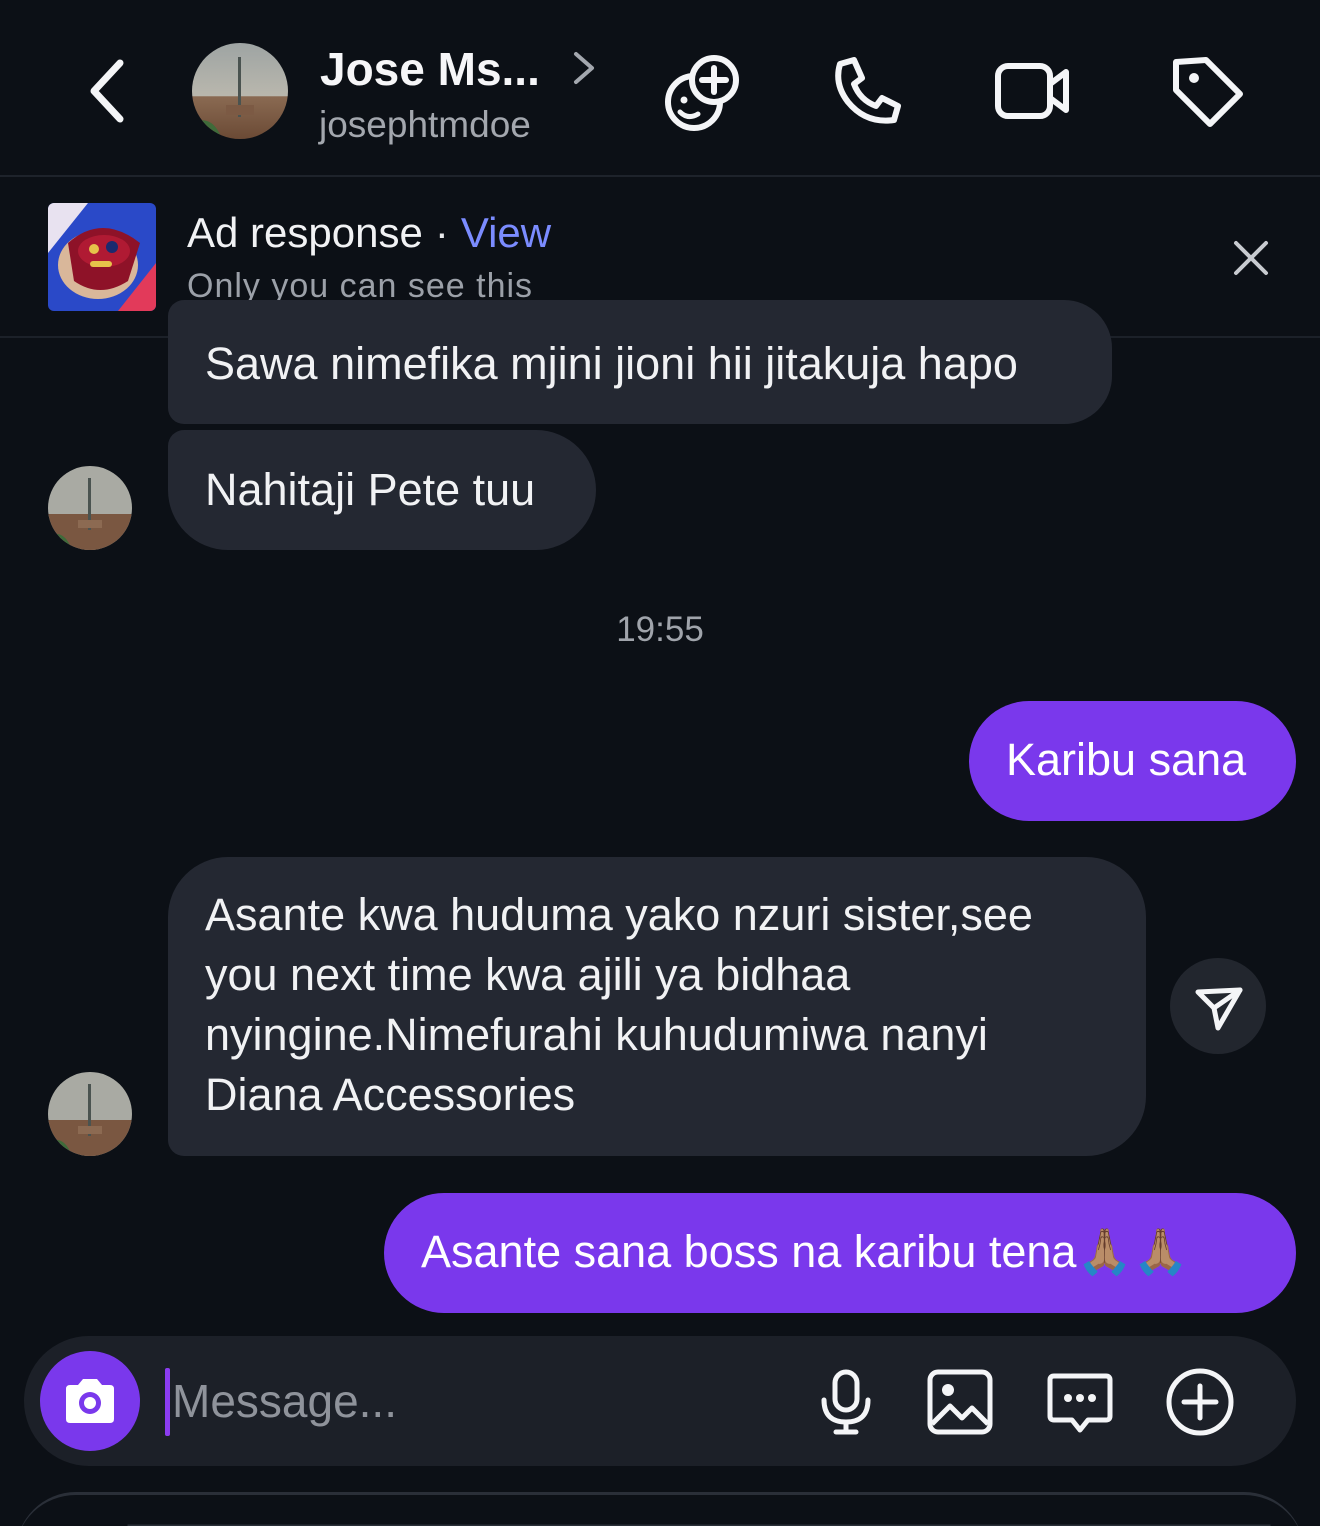 The width and height of the screenshot is (1320, 1526). I want to click on voice-call-button, so click(867, 91).